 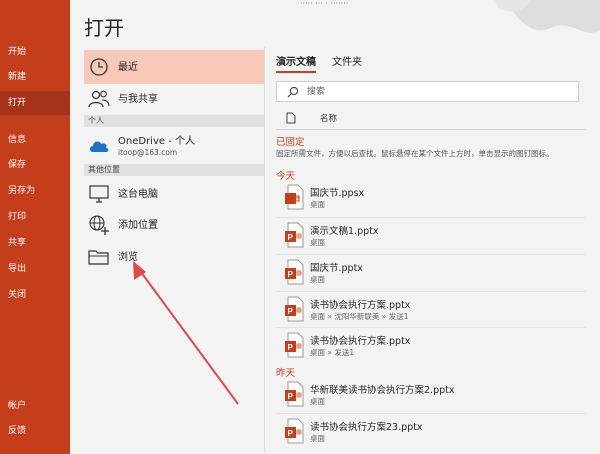 I want to click on nav-open: 打开, so click(x=35, y=103).